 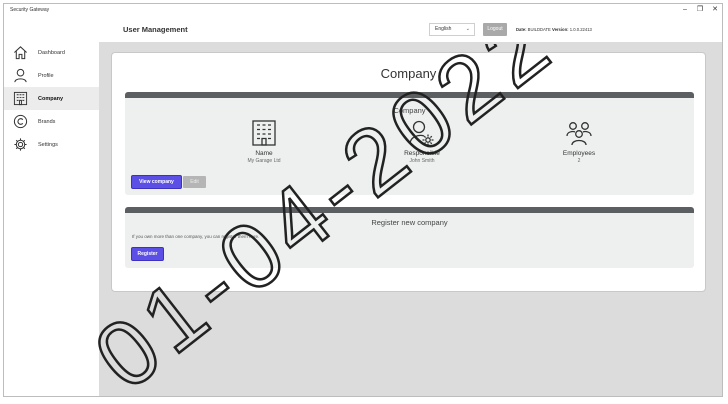 I want to click on app-title: Security Gateway, so click(x=30, y=10).